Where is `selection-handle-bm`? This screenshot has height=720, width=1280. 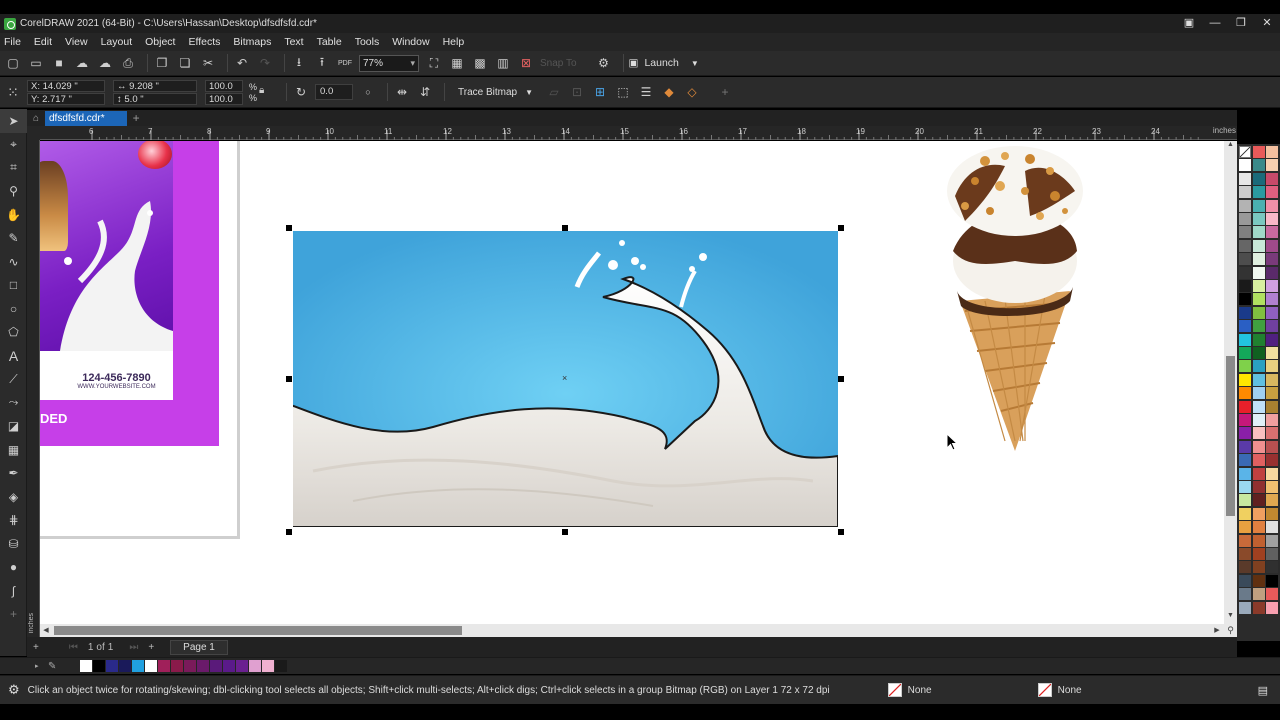
selection-handle-bm is located at coordinates (565, 532).